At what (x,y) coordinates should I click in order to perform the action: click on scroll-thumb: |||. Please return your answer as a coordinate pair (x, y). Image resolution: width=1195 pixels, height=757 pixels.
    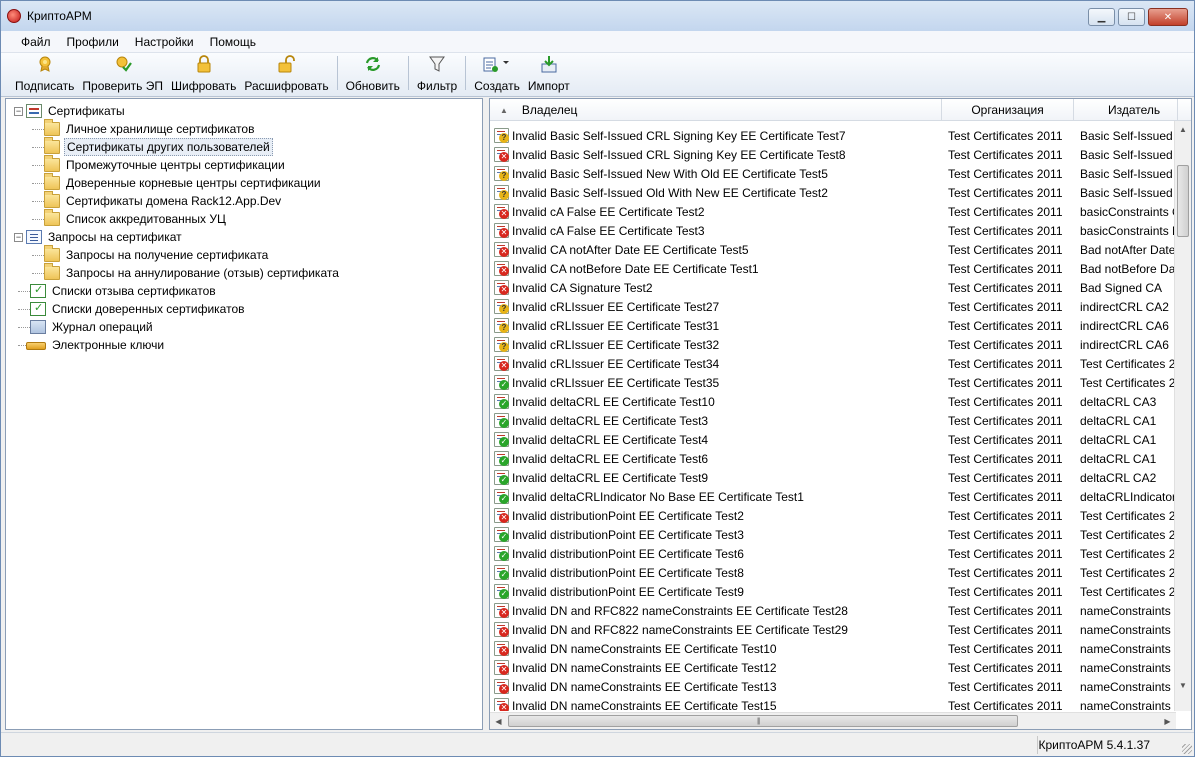
    Looking at the image, I should click on (763, 721).